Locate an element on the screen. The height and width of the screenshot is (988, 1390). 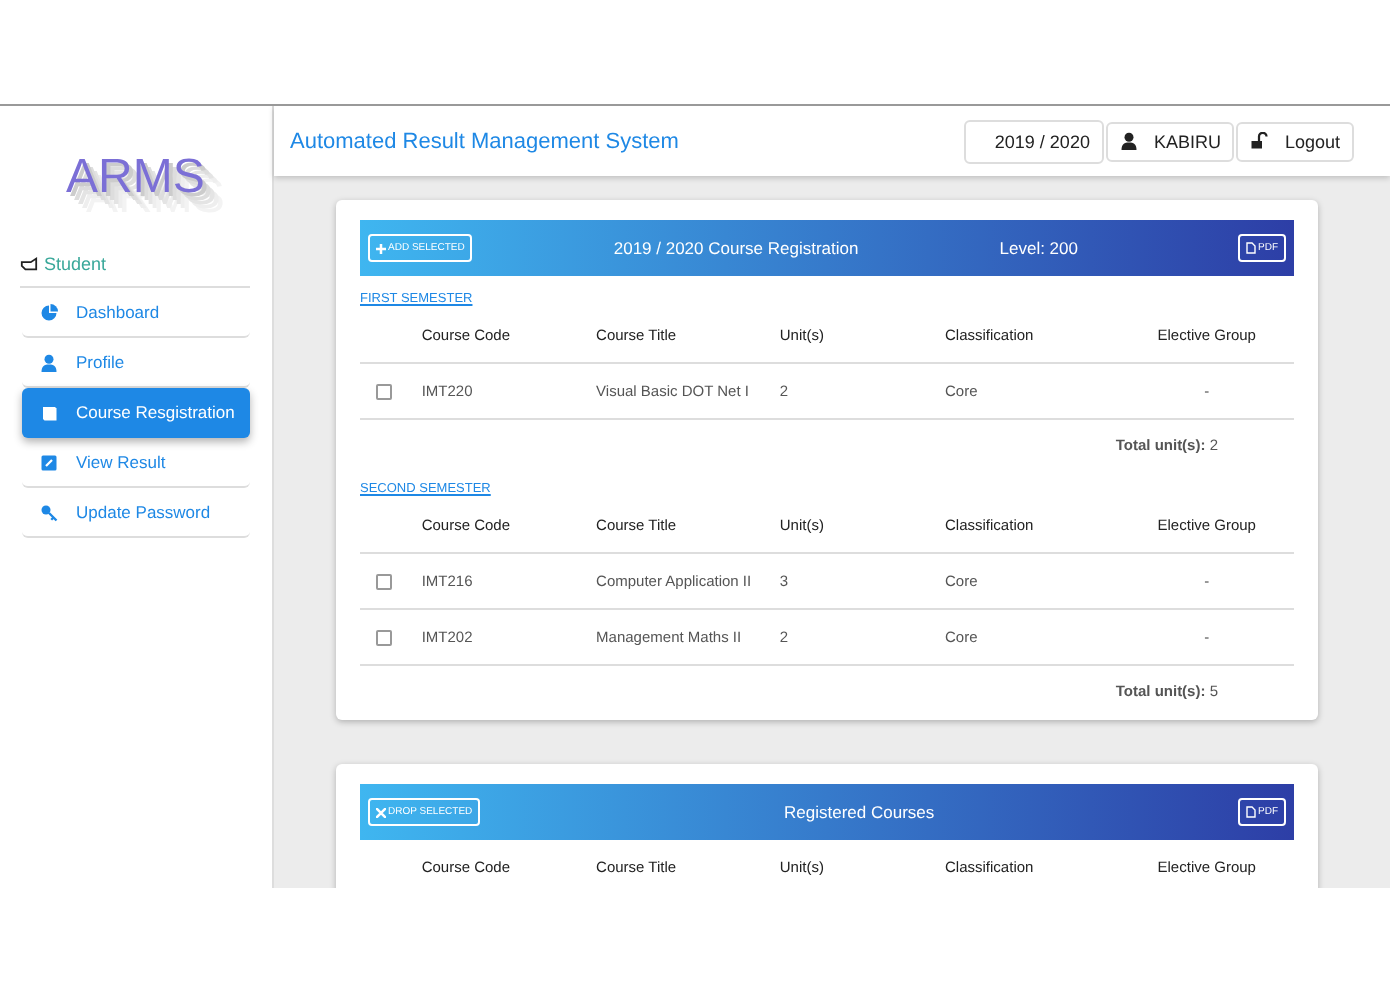
key-icon is located at coordinates (49, 512).